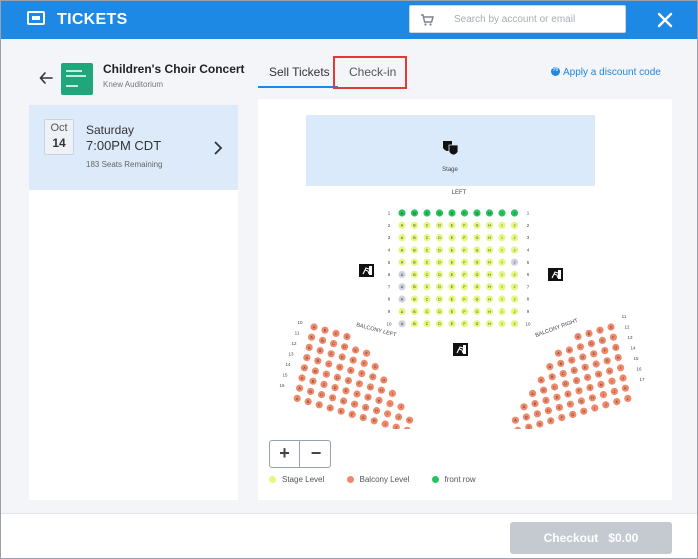  What do you see at coordinates (297, 333) in the screenshot?
I see `balcony-row-number: 11` at bounding box center [297, 333].